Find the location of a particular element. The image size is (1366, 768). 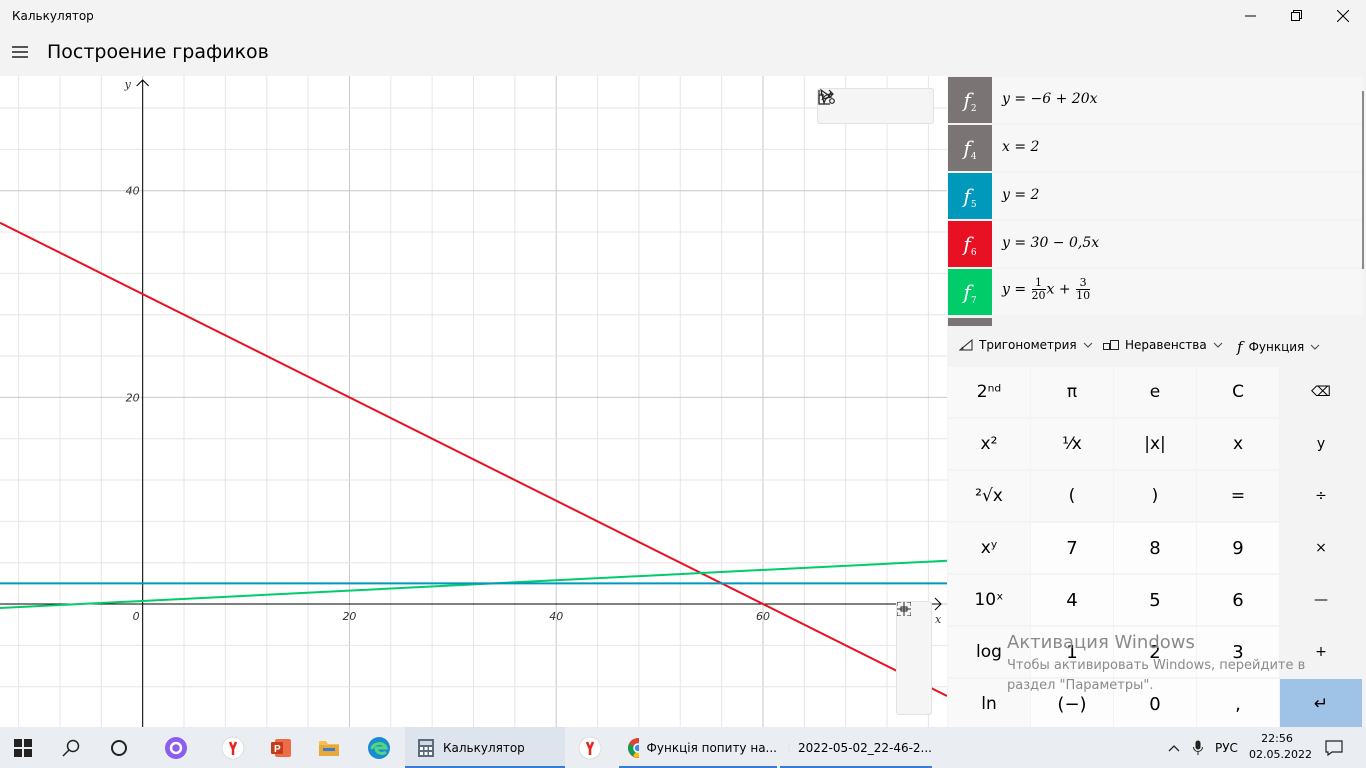

x-axis-label: x is located at coordinates (938, 619).